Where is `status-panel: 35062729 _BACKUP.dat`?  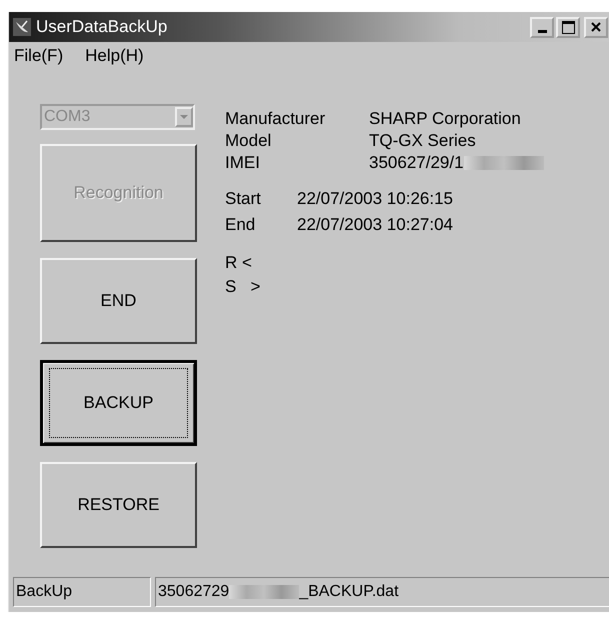 status-panel: 35062729 _BACKUP.dat is located at coordinates (382, 592).